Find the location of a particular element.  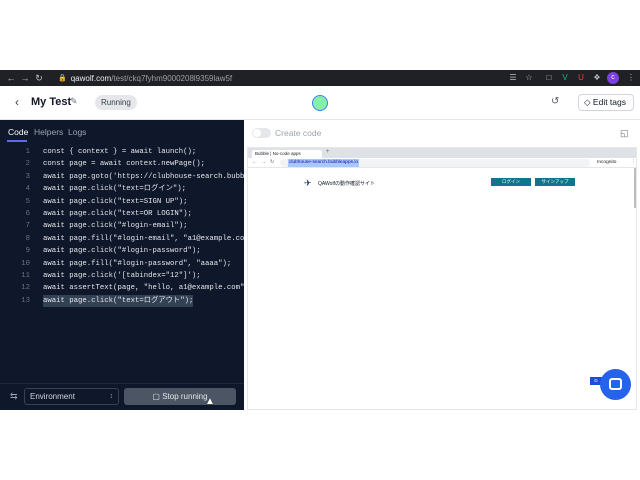

mini-forward-icon: → is located at coordinates (263, 162).